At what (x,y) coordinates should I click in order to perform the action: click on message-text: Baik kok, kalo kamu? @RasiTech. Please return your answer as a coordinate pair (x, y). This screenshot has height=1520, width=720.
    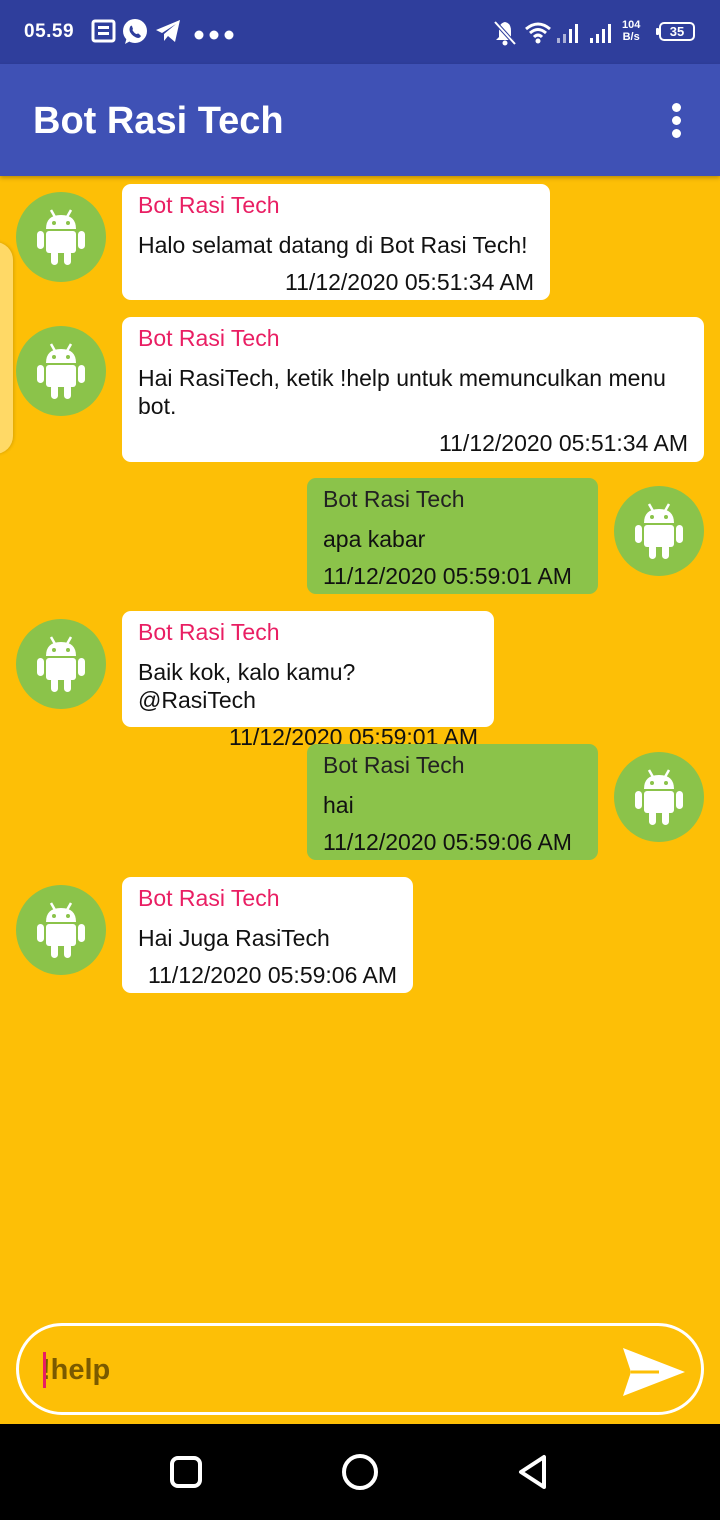
    Looking at the image, I should click on (247, 686).